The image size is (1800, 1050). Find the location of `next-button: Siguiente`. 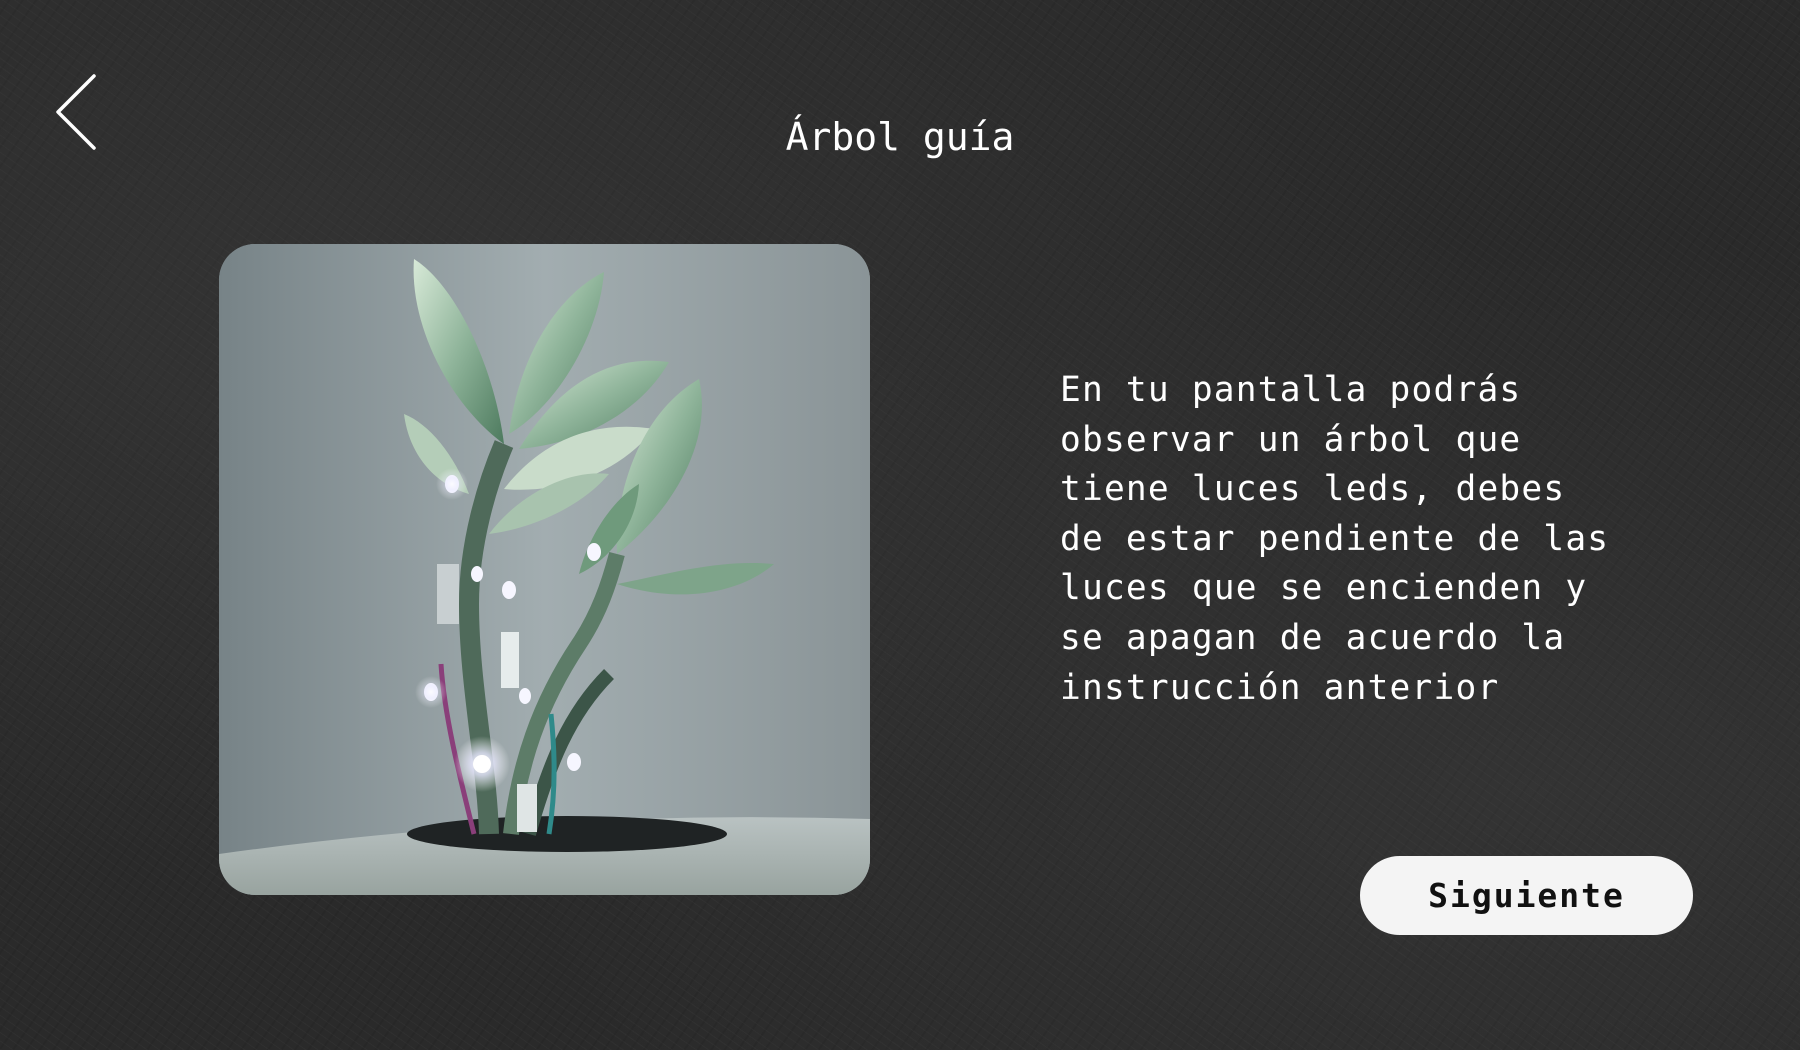

next-button: Siguiente is located at coordinates (1526, 895).